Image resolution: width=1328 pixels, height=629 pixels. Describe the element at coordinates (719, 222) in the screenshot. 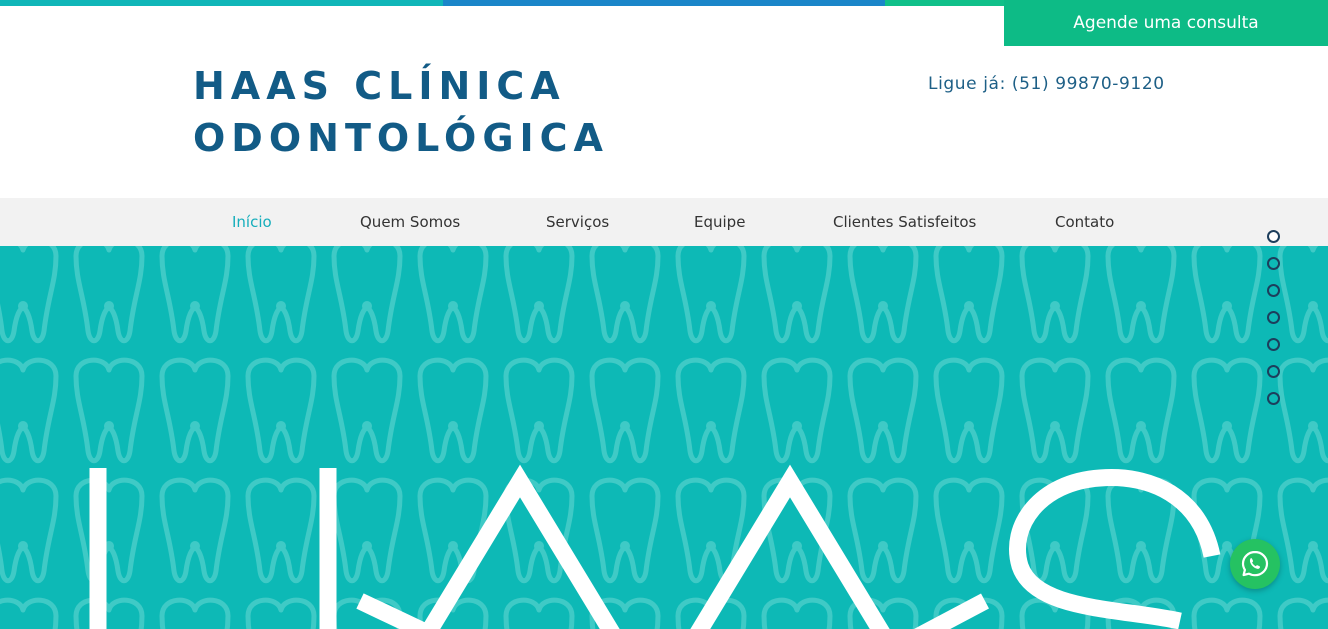

I see `nav-item-equipe: Equipe` at that location.